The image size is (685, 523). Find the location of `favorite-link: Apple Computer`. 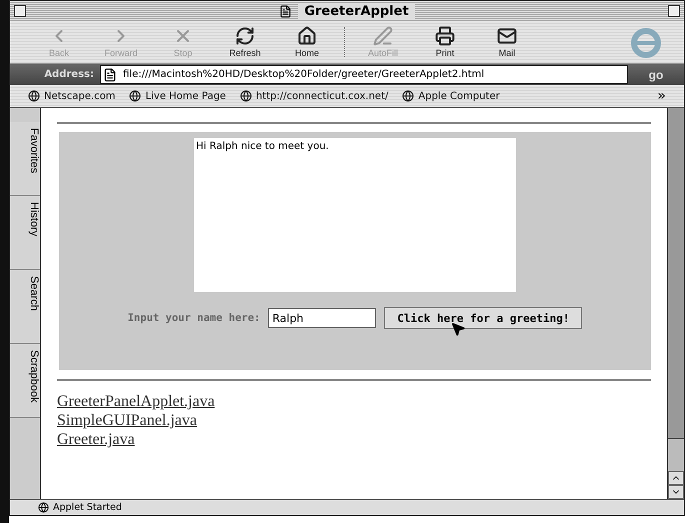

favorite-link: Apple Computer is located at coordinates (451, 96).